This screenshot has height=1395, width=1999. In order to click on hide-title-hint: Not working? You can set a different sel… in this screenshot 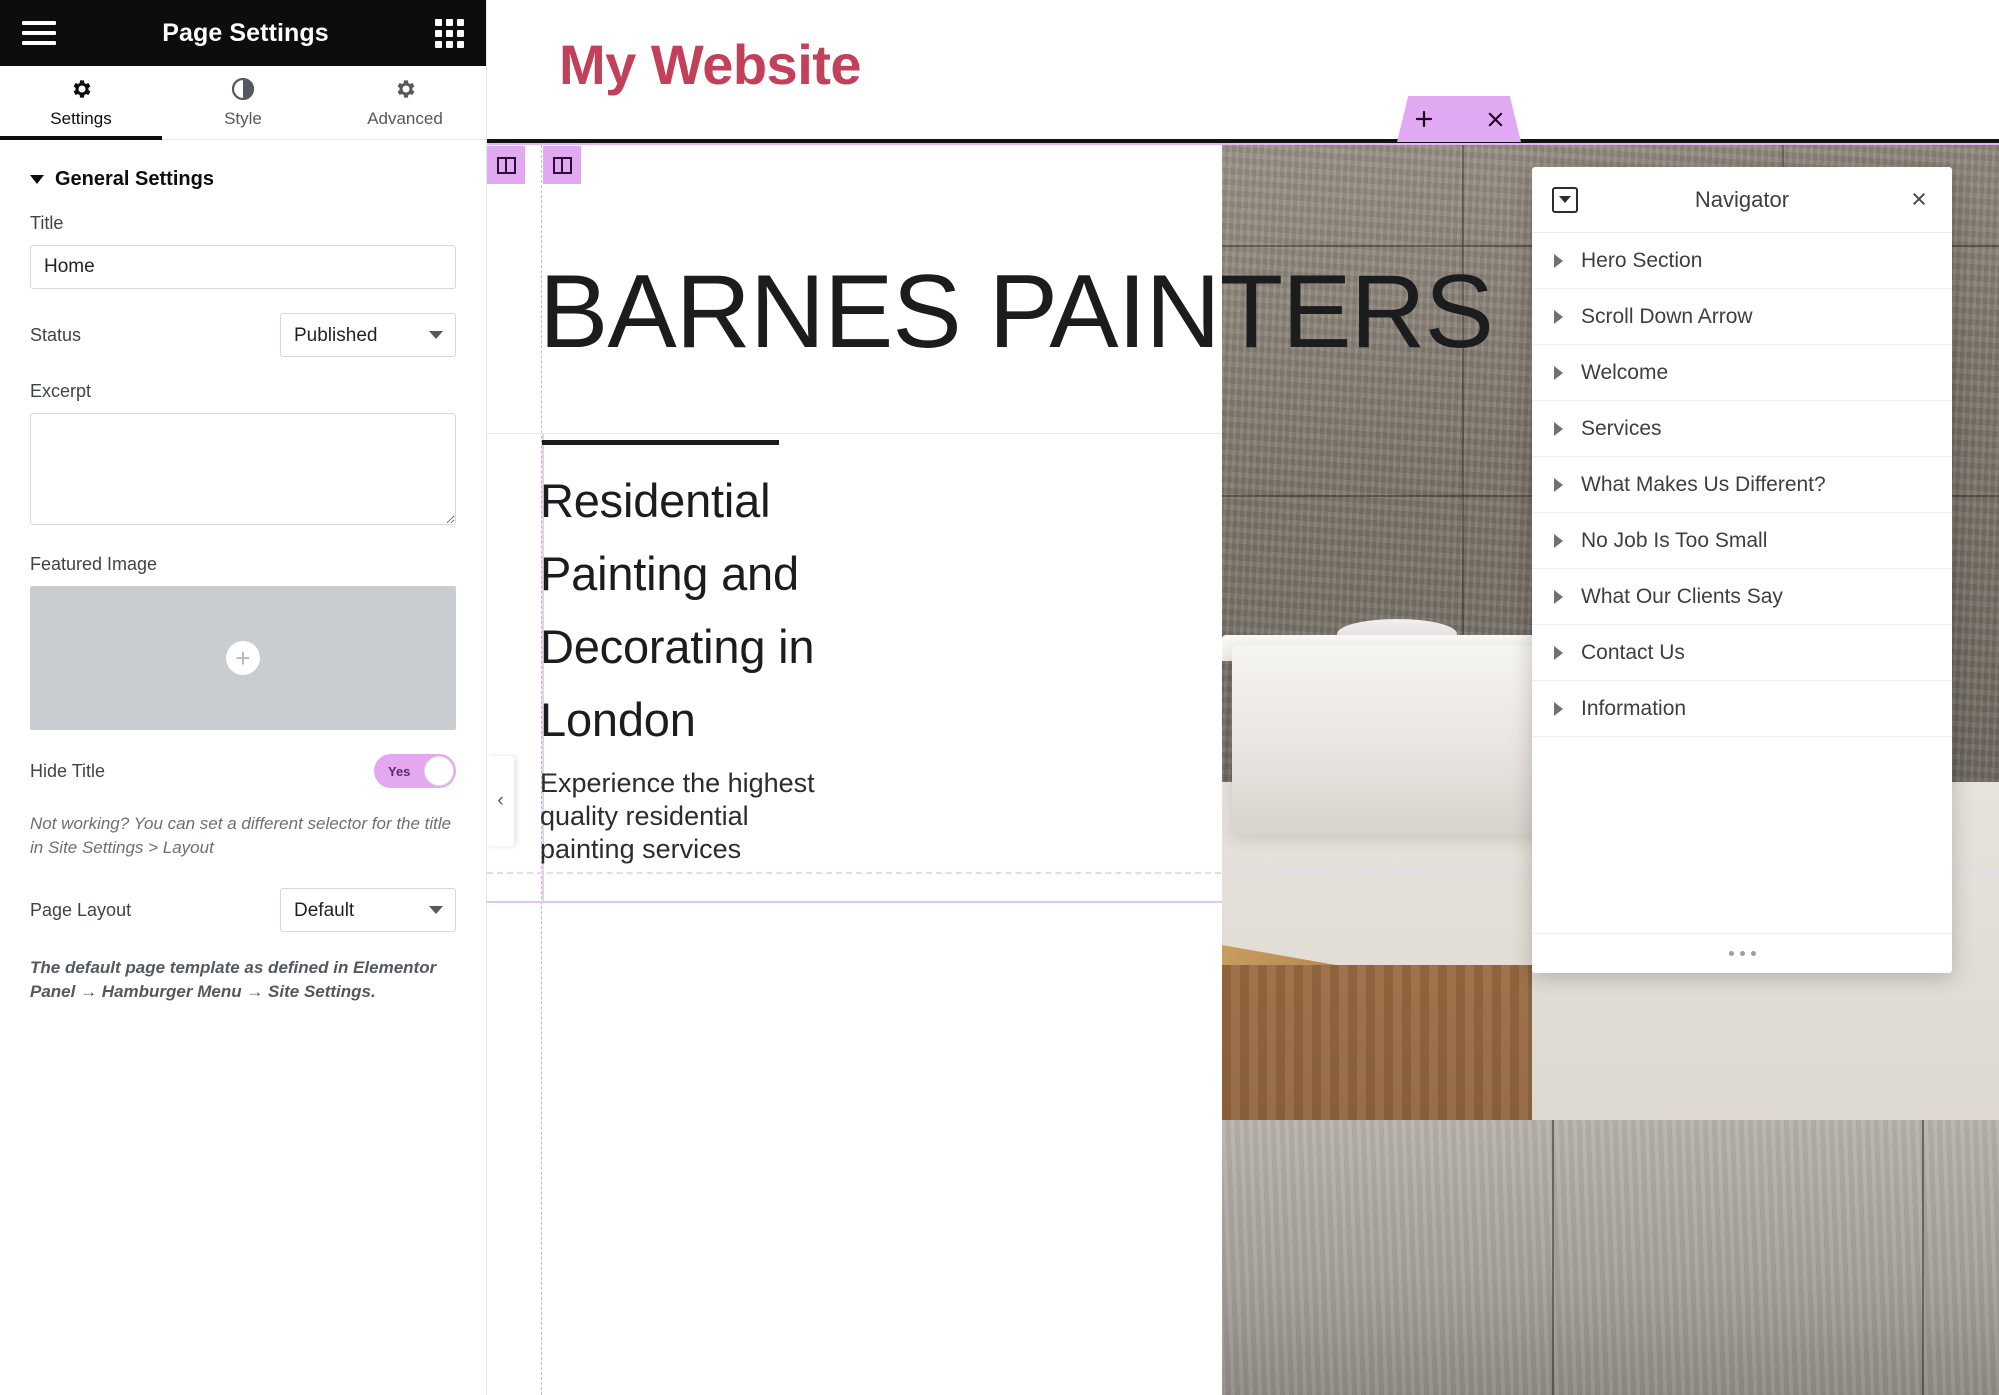, I will do `click(241, 836)`.